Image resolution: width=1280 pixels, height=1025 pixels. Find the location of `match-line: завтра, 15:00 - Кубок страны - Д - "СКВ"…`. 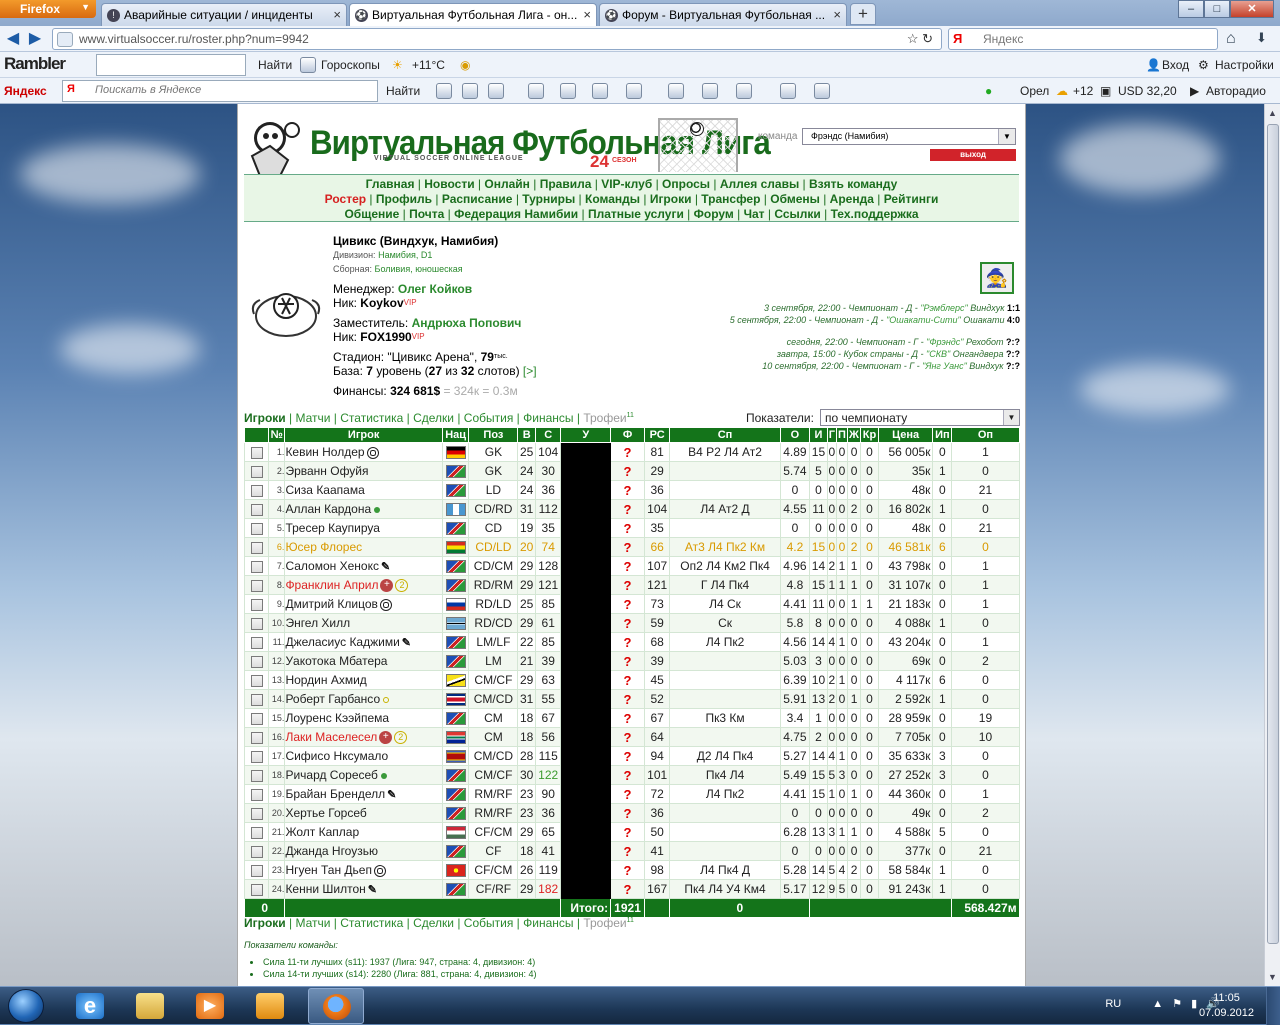

match-line: завтра, 15:00 - Кубок страны - Д - "СКВ"… is located at coordinates (849, 354).